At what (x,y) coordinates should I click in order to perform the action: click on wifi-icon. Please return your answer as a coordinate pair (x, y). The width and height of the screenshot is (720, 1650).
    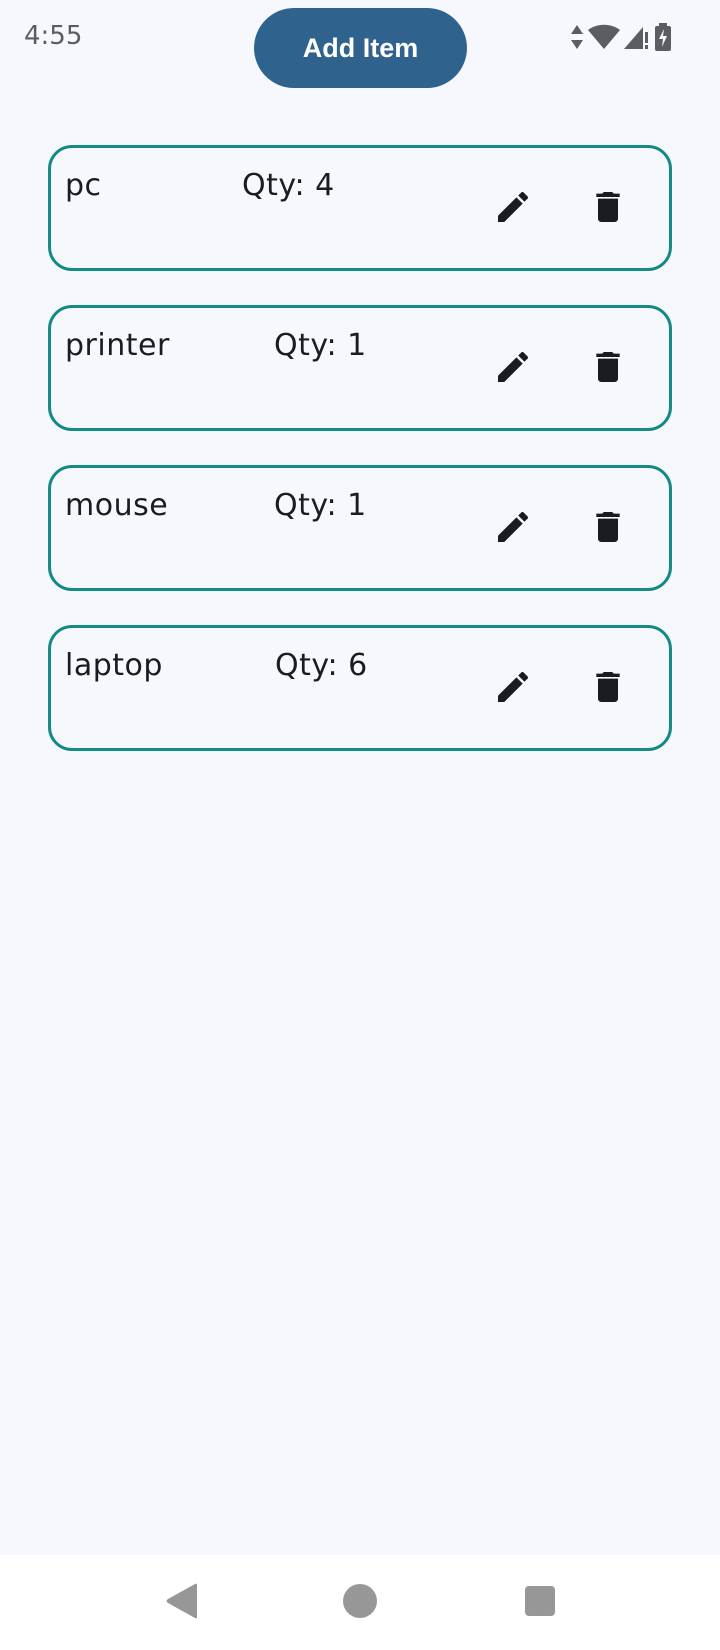
    Looking at the image, I should click on (604, 37).